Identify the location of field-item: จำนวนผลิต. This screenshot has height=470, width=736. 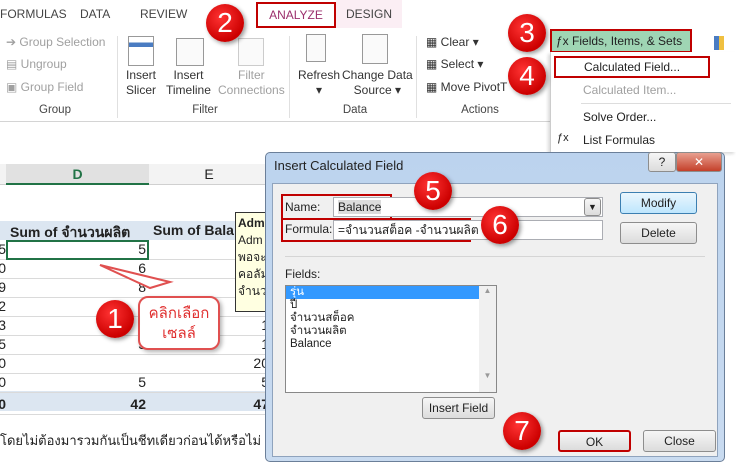
(382, 331).